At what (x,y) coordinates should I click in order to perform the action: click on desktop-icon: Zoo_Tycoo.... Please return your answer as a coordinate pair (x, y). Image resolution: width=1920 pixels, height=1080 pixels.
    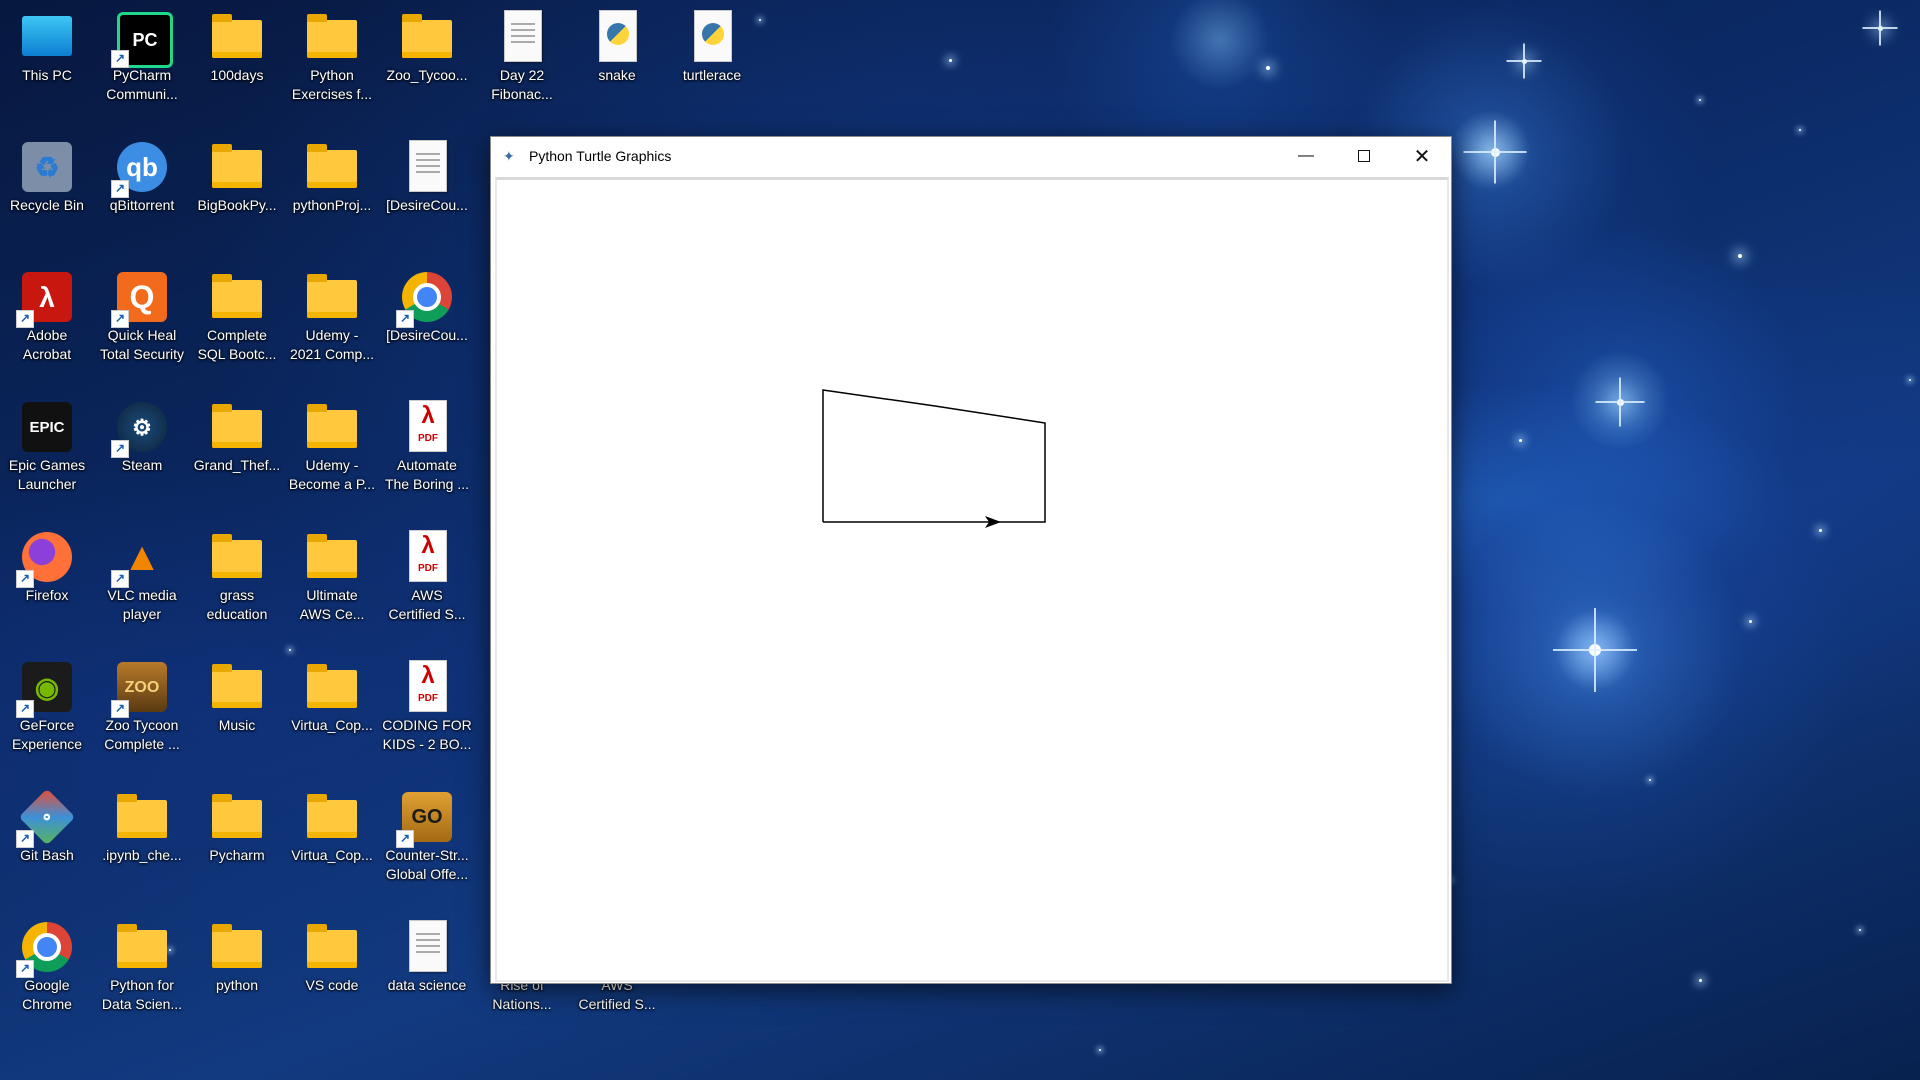
    Looking at the image, I should click on (427, 45).